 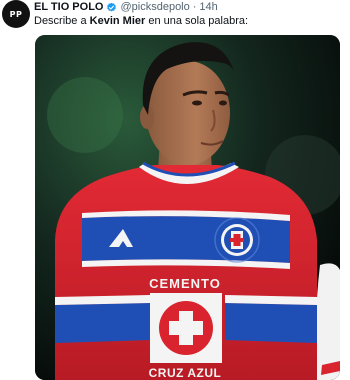 I want to click on avatar-initials: PP, so click(x=16, y=14).